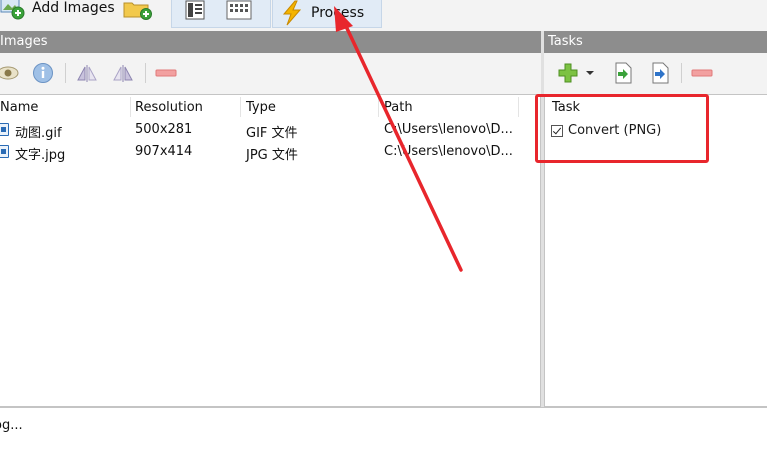 The width and height of the screenshot is (767, 469). I want to click on import-task-button, so click(623, 73).